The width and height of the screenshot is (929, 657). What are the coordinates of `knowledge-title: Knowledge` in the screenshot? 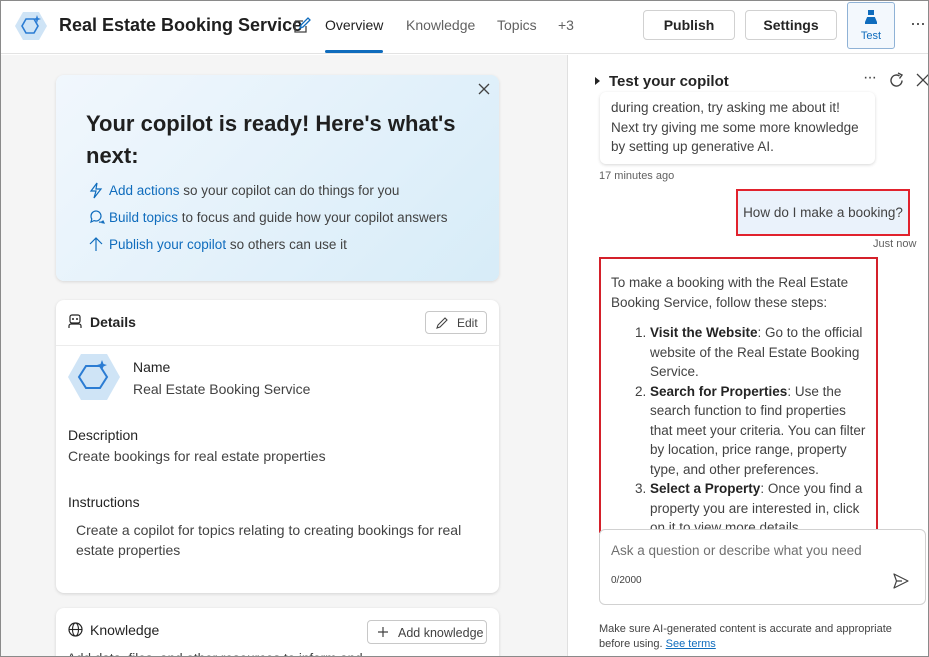 It's located at (125, 630).